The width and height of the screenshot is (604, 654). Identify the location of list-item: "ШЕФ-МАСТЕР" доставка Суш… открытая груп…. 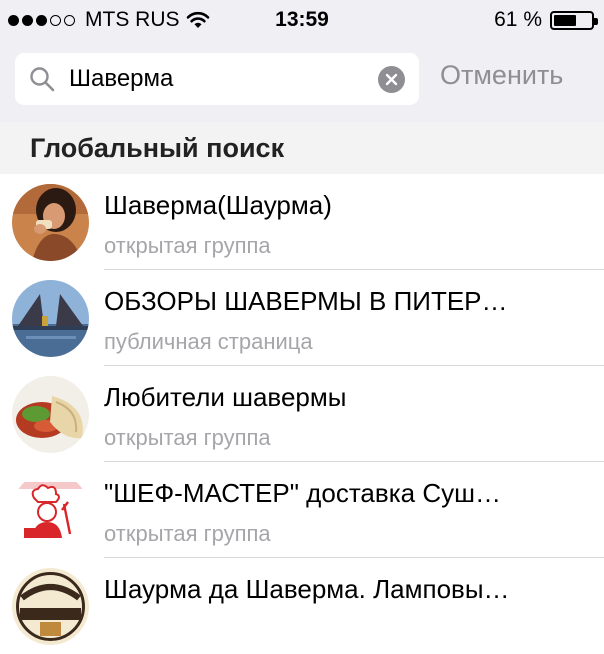
(302, 510).